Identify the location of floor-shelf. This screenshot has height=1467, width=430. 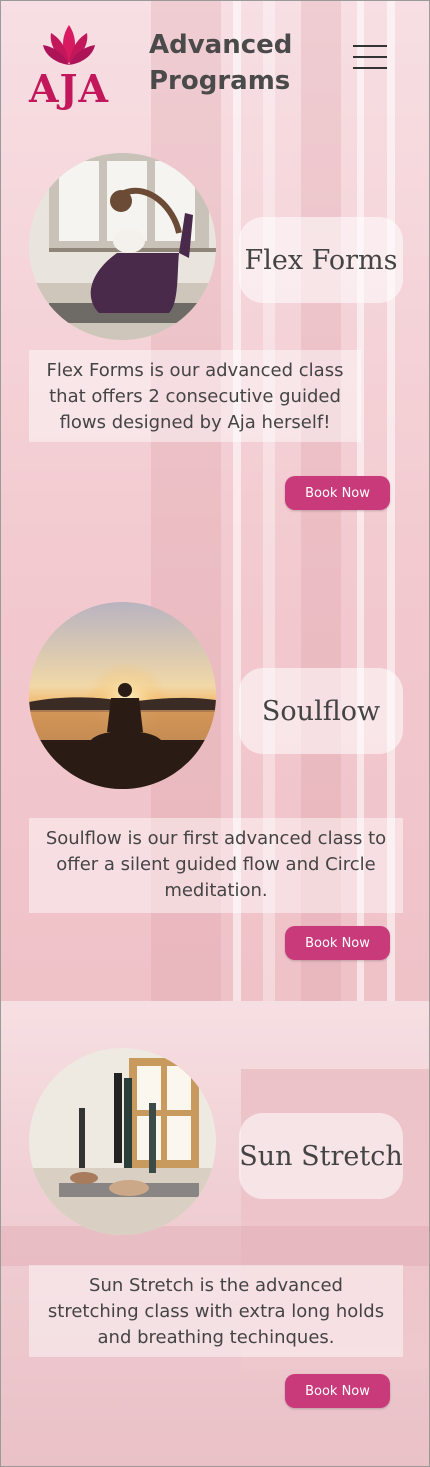
(215, 1246).